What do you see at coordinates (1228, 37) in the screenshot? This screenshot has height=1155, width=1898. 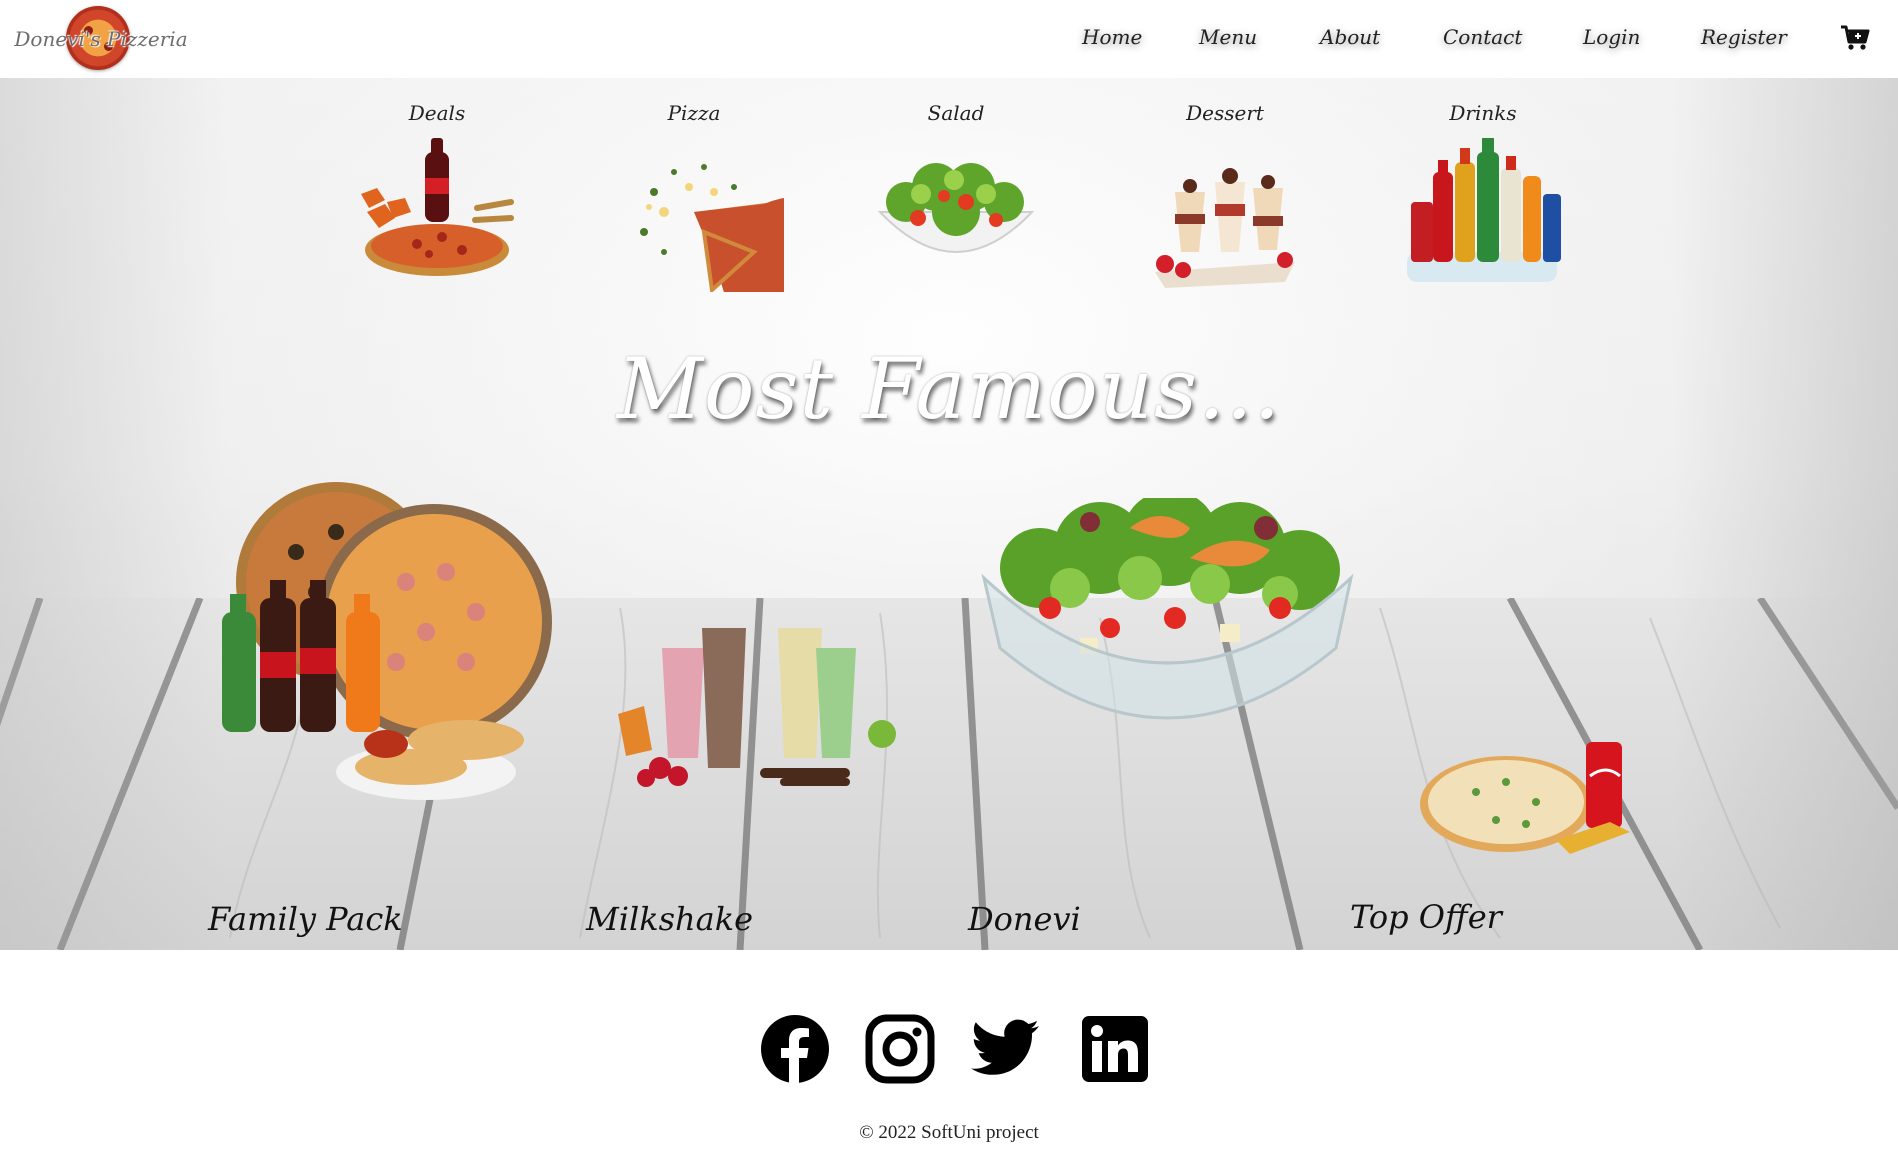 I see `nav-menu: Menu` at bounding box center [1228, 37].